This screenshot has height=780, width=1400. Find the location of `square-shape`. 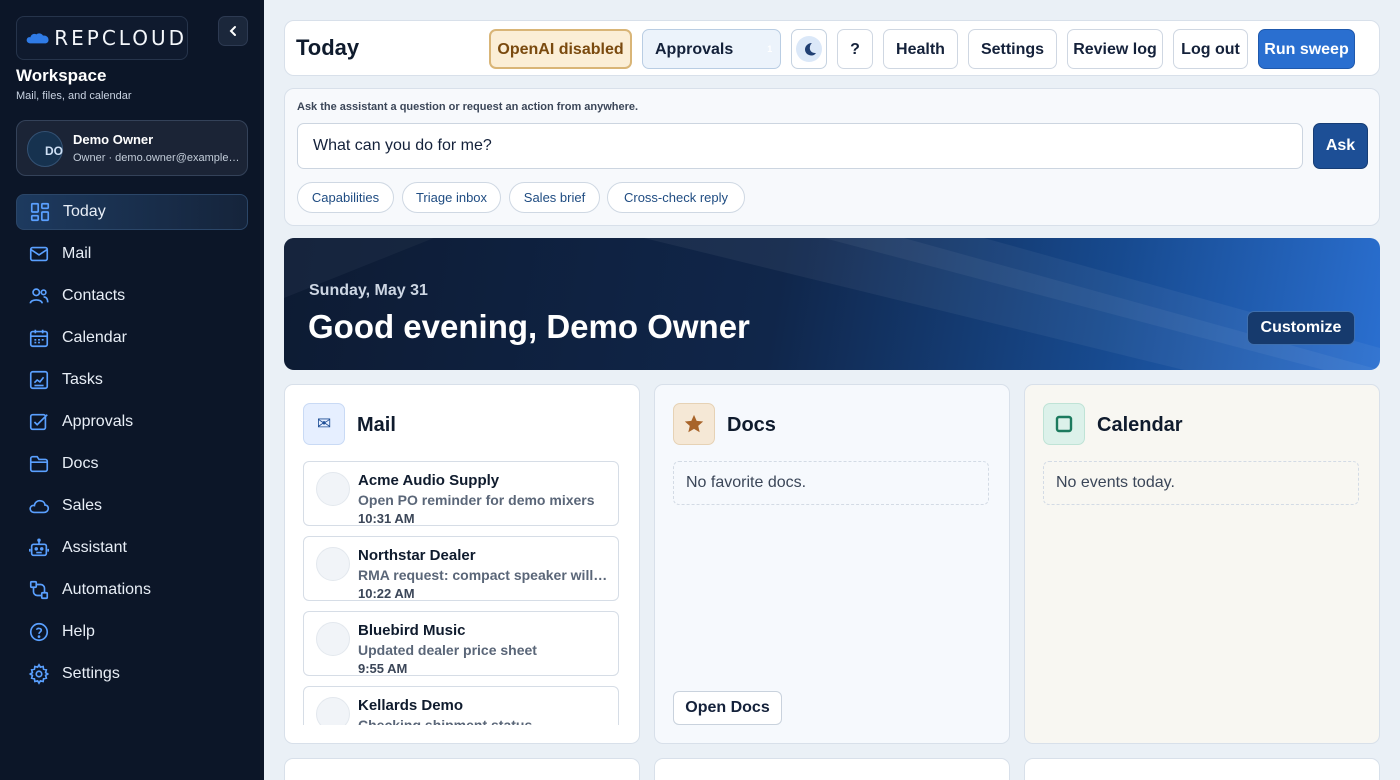

square-shape is located at coordinates (1064, 424).